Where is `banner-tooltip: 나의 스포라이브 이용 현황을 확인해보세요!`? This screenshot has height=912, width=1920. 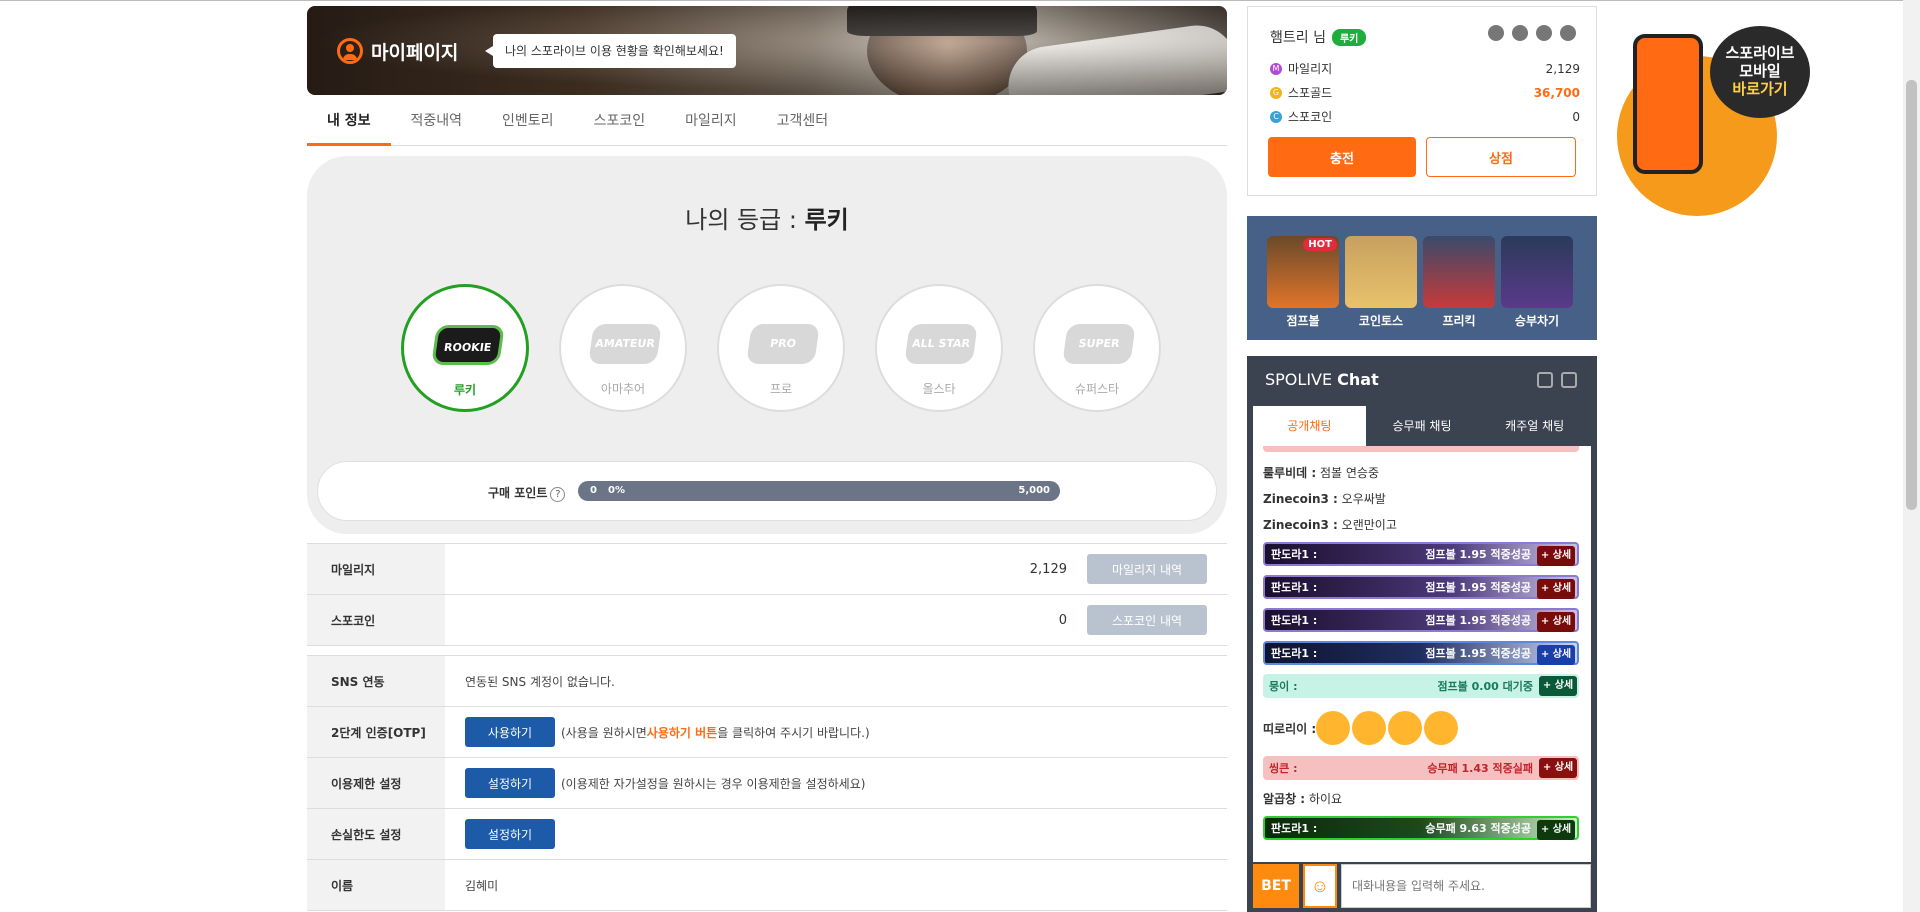
banner-tooltip: 나의 스포라이브 이용 현황을 확인해보세요! is located at coordinates (610, 51).